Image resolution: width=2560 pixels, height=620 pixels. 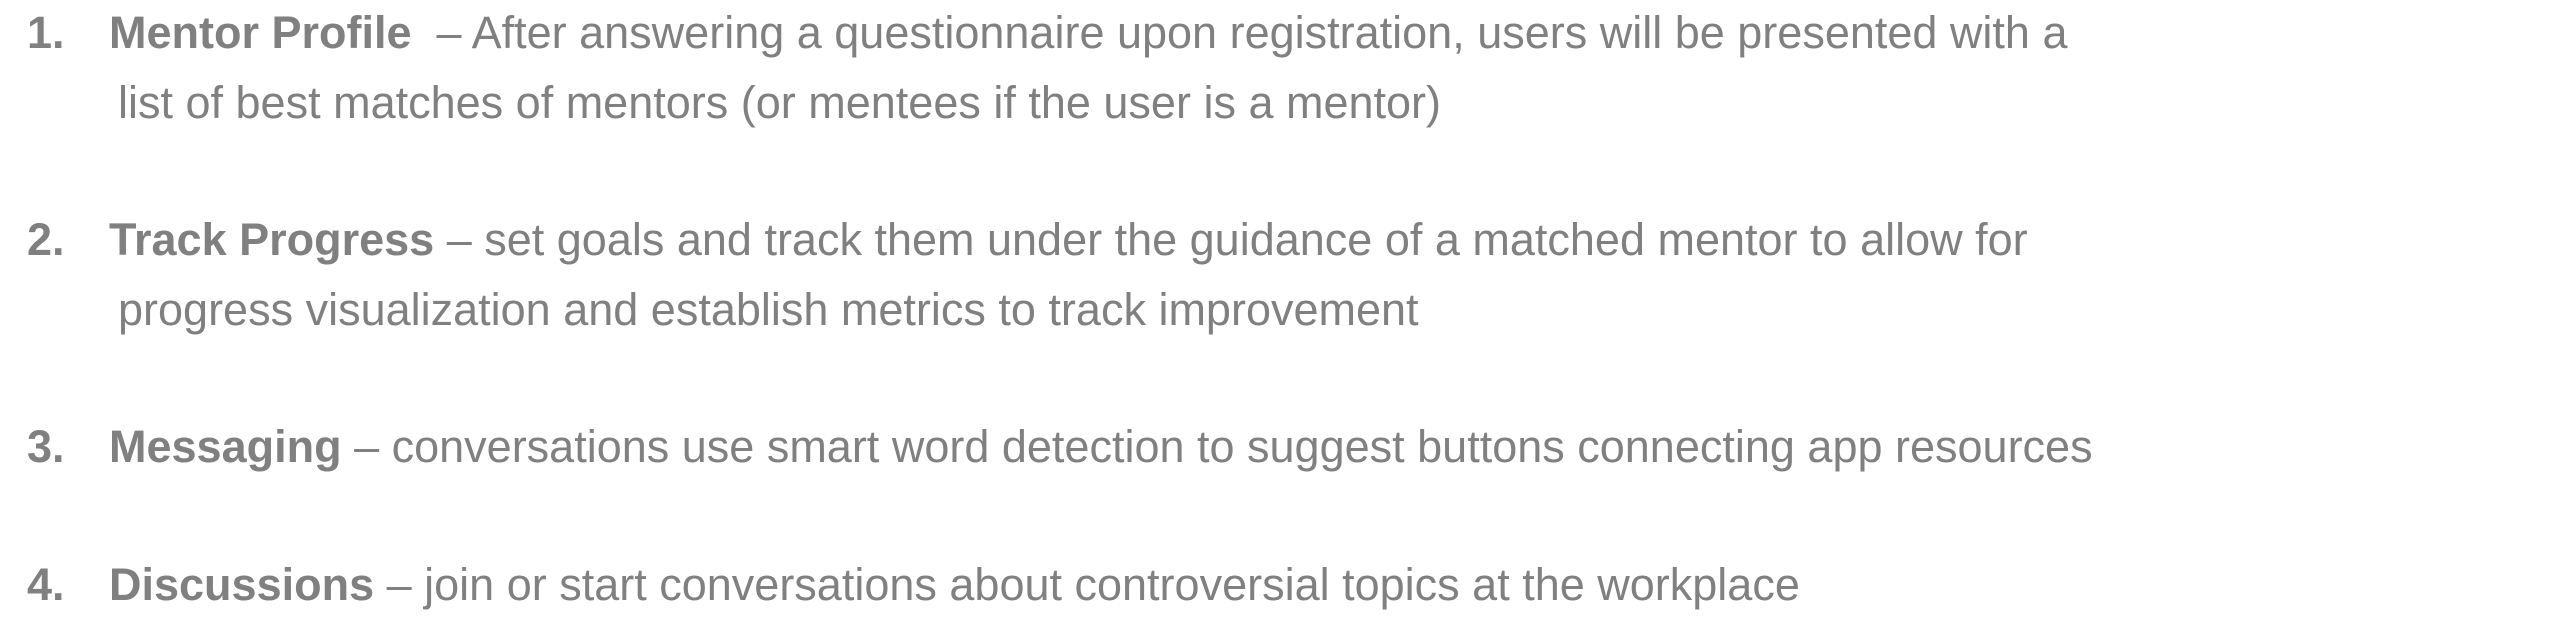 What do you see at coordinates (46, 32) in the screenshot?
I see `item-number: 1.` at bounding box center [46, 32].